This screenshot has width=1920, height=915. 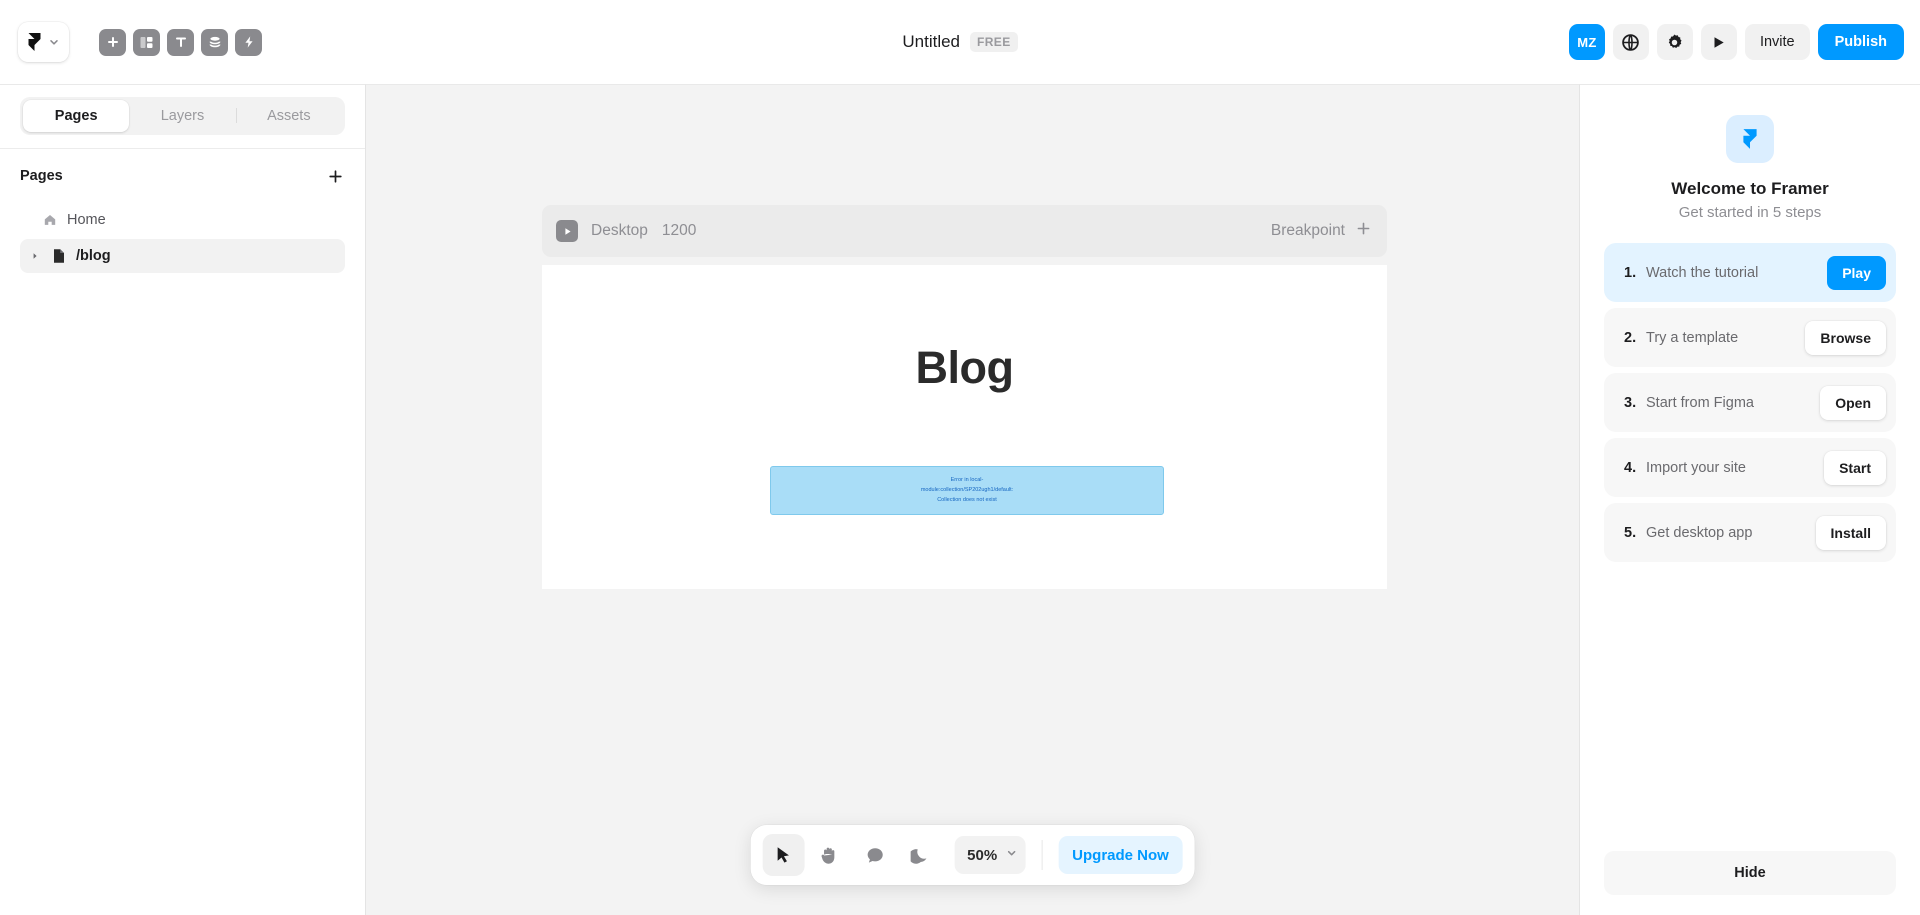 What do you see at coordinates (1860, 42) in the screenshot?
I see `publish-button: Publish` at bounding box center [1860, 42].